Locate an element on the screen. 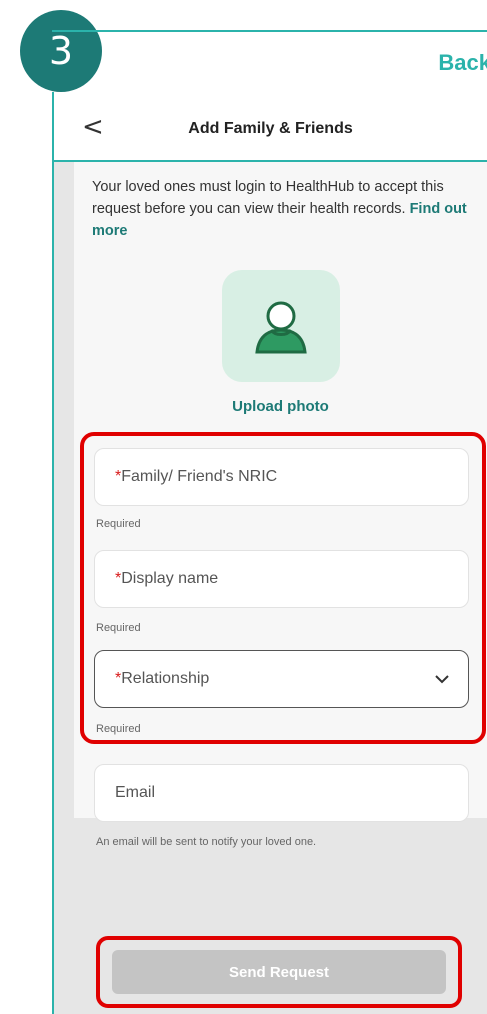 This screenshot has width=487, height=1014. person-icon is located at coordinates (281, 327).